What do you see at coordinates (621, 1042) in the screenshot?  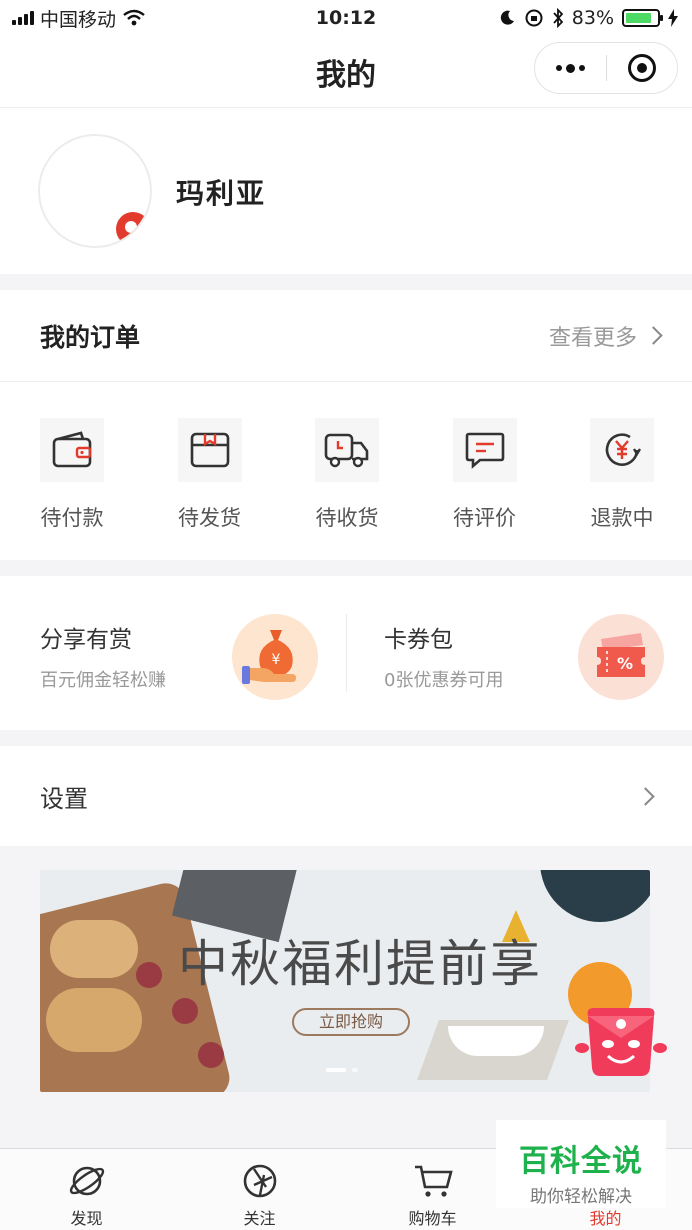 I see `red-envelope-icon` at bounding box center [621, 1042].